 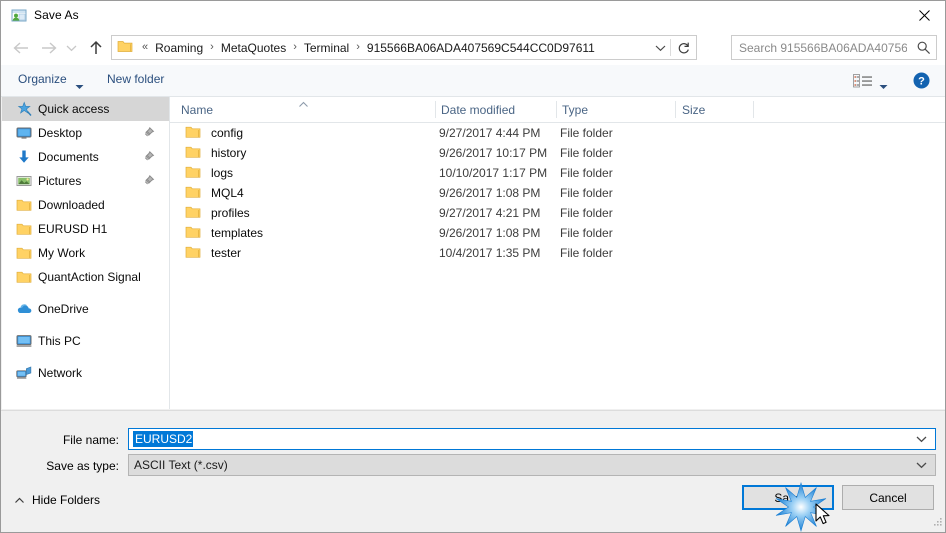 I want to click on file-name-cell: tester, so click(x=226, y=253).